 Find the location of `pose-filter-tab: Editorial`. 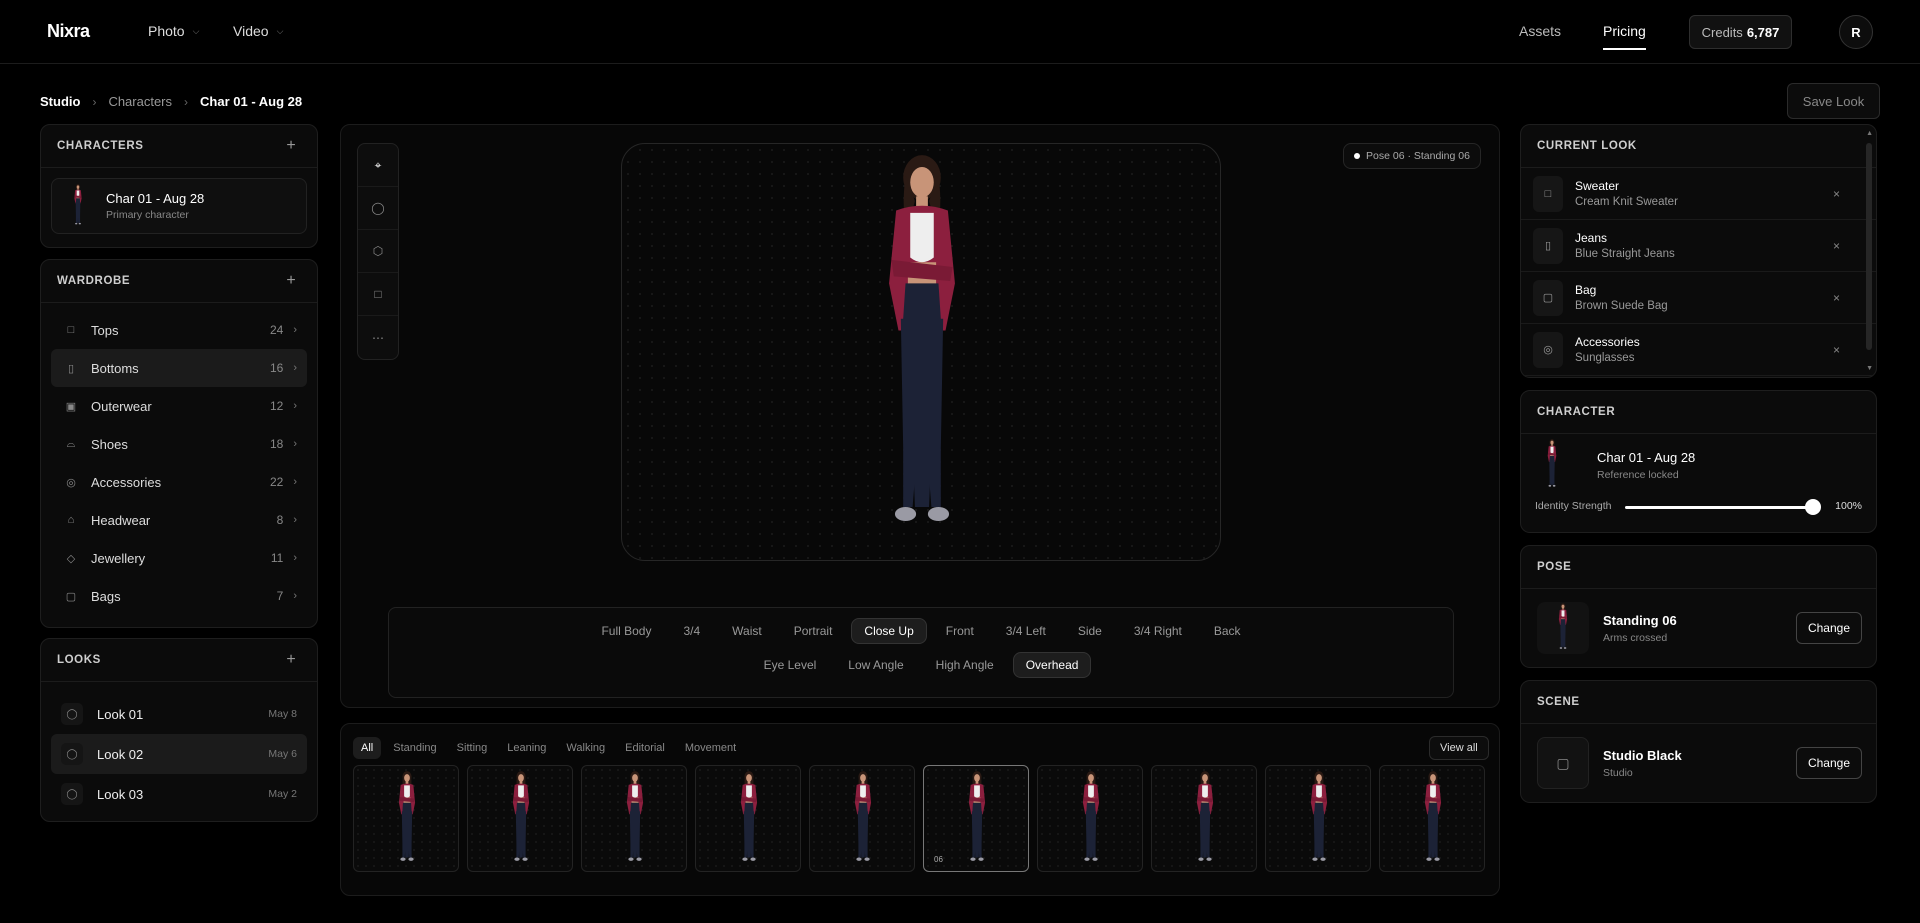

pose-filter-tab: Editorial is located at coordinates (645, 748).